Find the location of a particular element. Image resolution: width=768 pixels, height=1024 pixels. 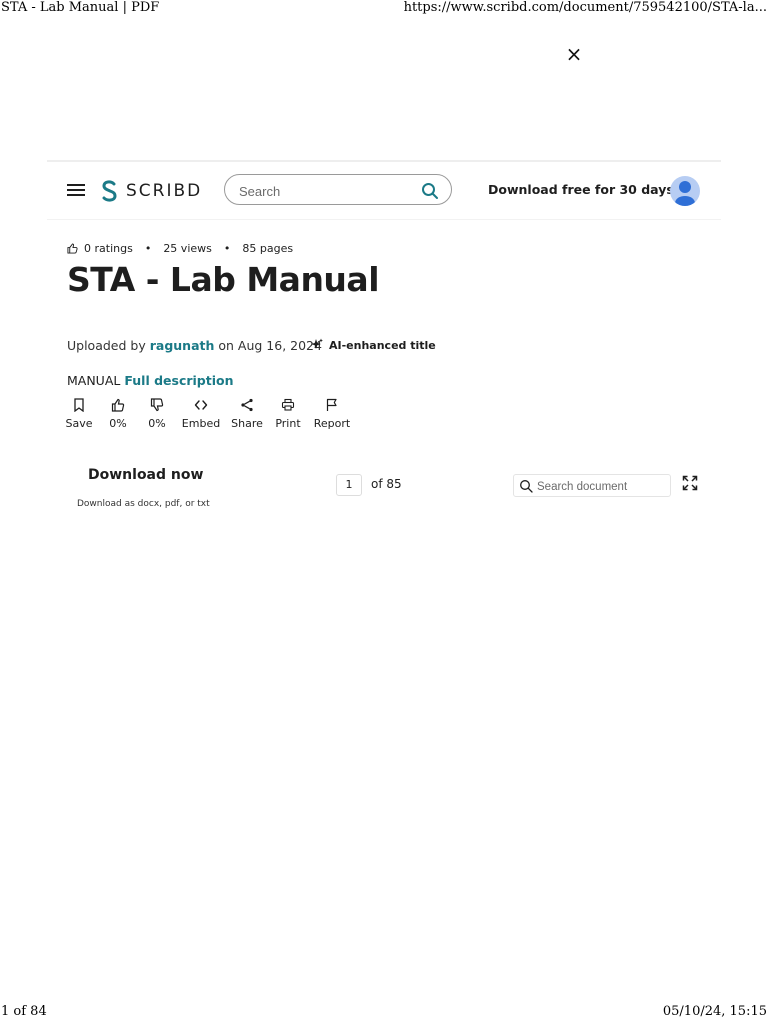

page-number-input: 1 is located at coordinates (349, 485).